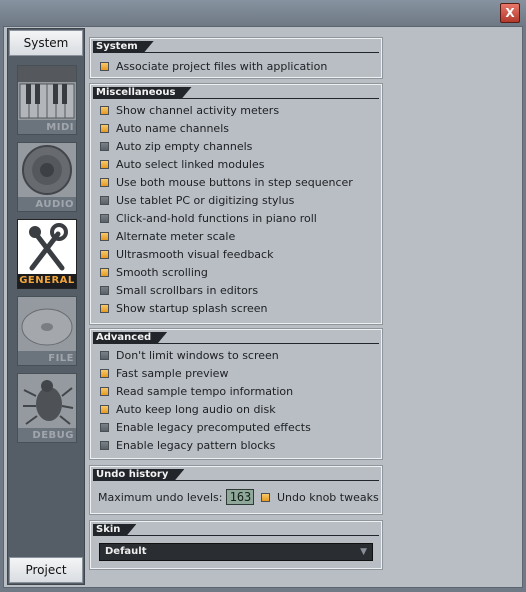 The image size is (526, 592). I want to click on checkbox-label: Use both mouse buttons in step sequencer, so click(234, 182).